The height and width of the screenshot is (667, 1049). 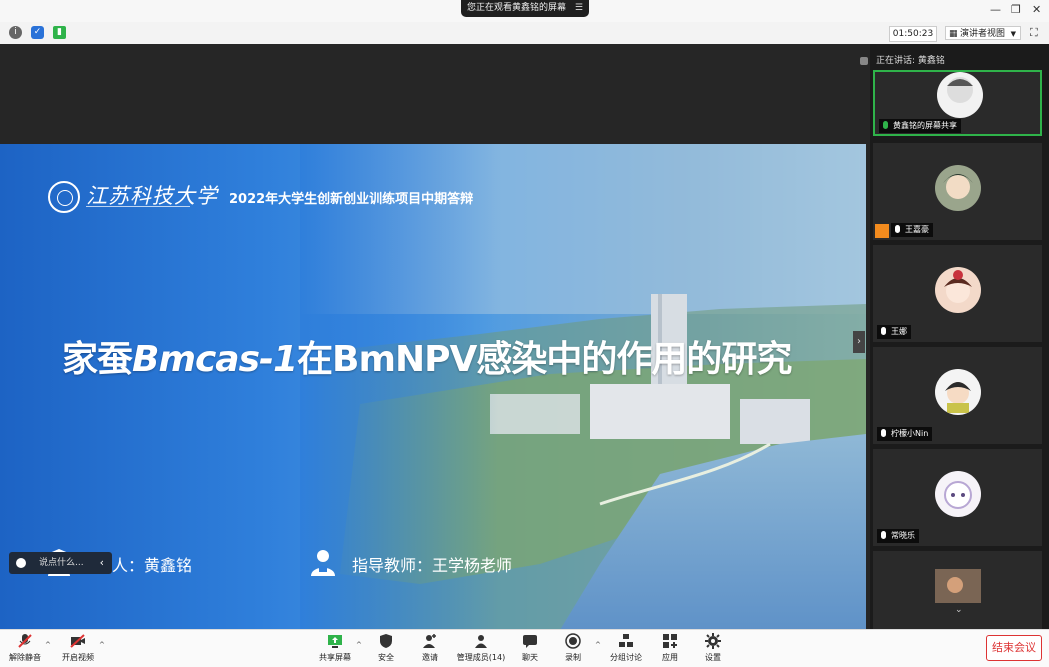 I want to click on microphone-muted-icon, so click(x=25, y=641).